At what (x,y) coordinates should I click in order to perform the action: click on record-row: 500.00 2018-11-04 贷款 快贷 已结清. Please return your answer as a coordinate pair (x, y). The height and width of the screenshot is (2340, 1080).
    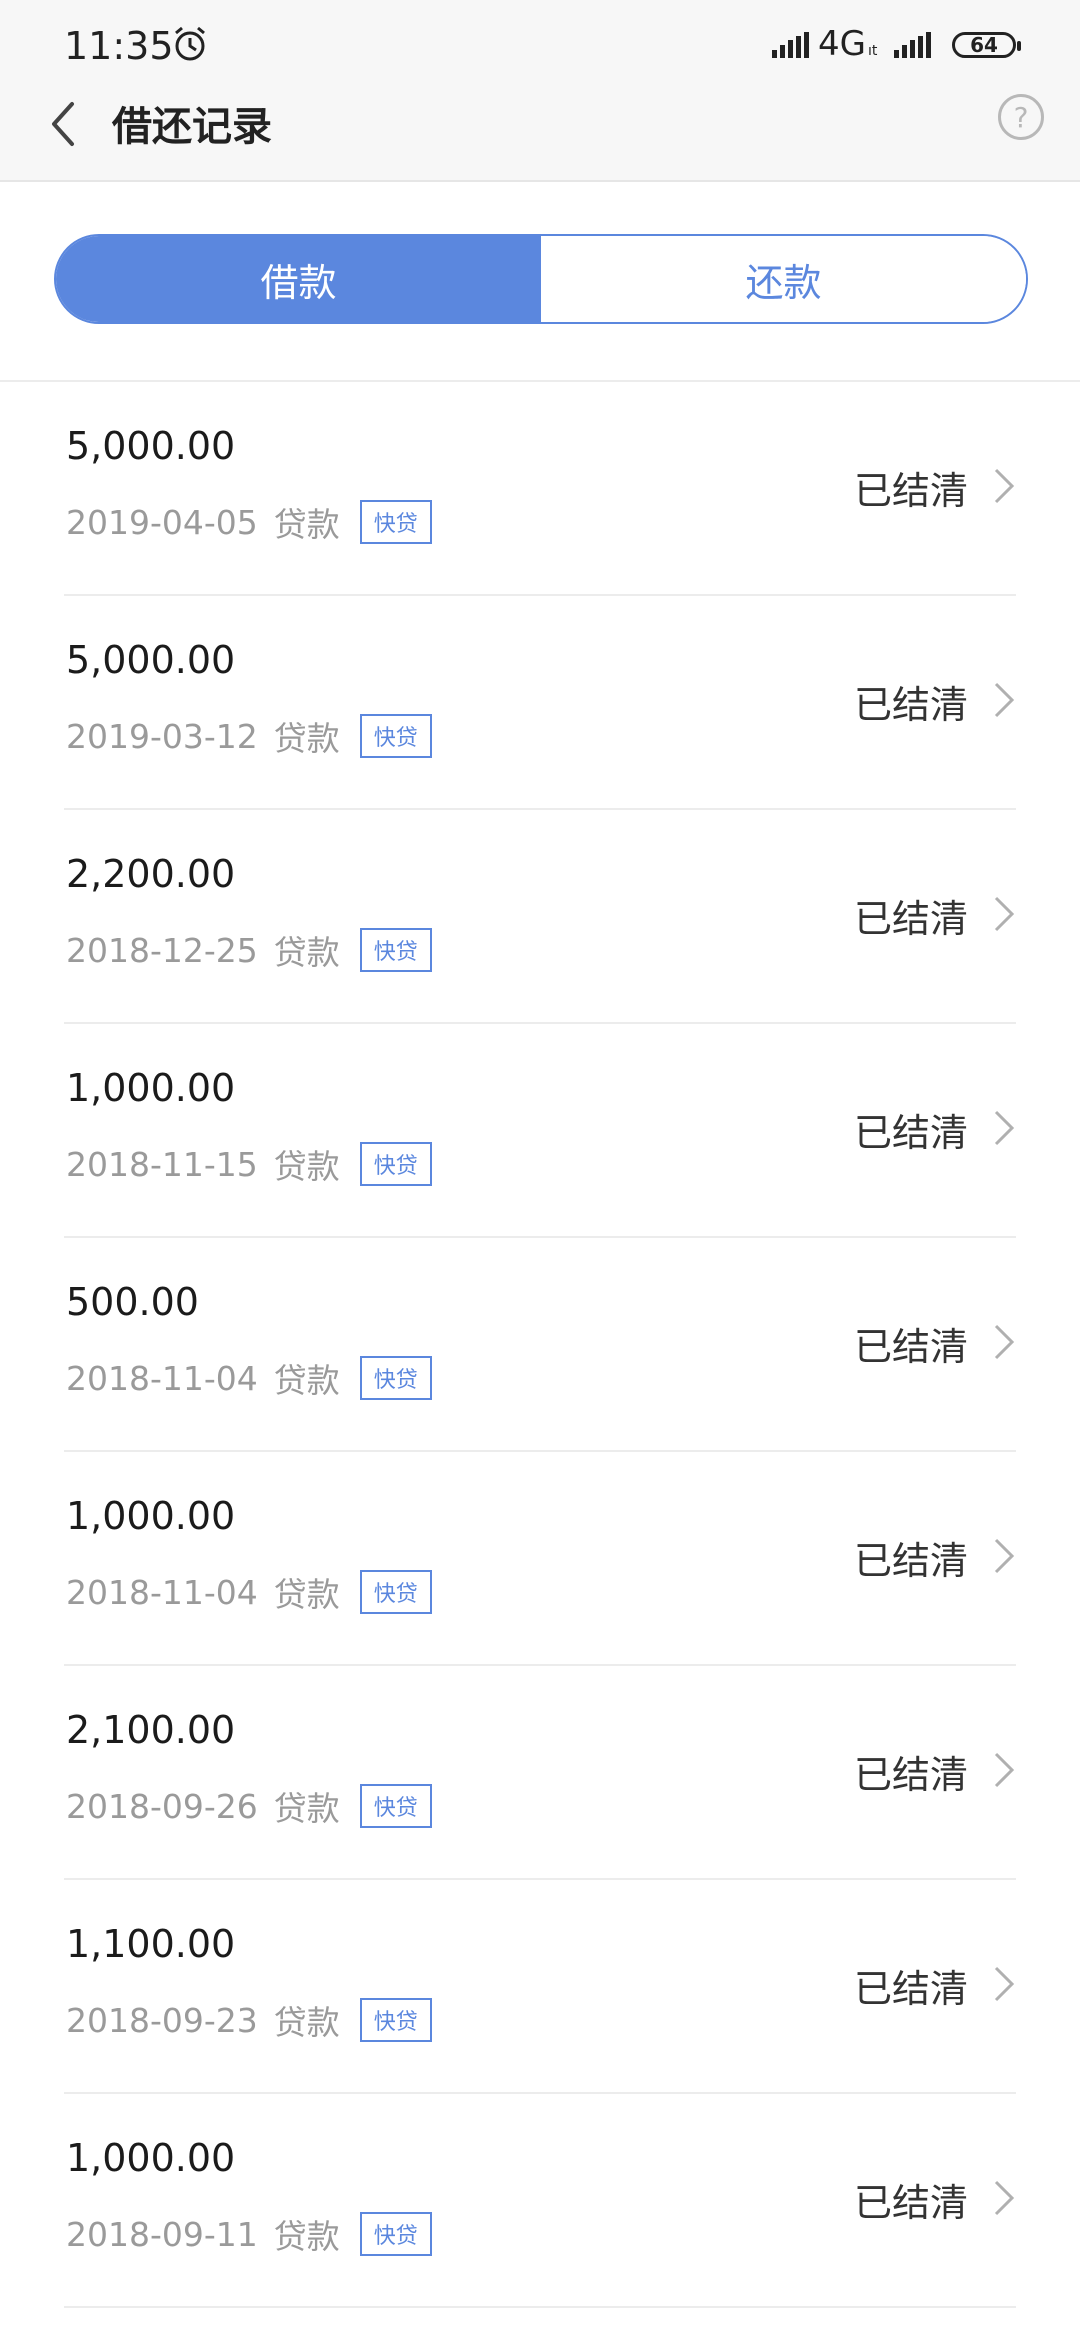
    Looking at the image, I should click on (540, 1345).